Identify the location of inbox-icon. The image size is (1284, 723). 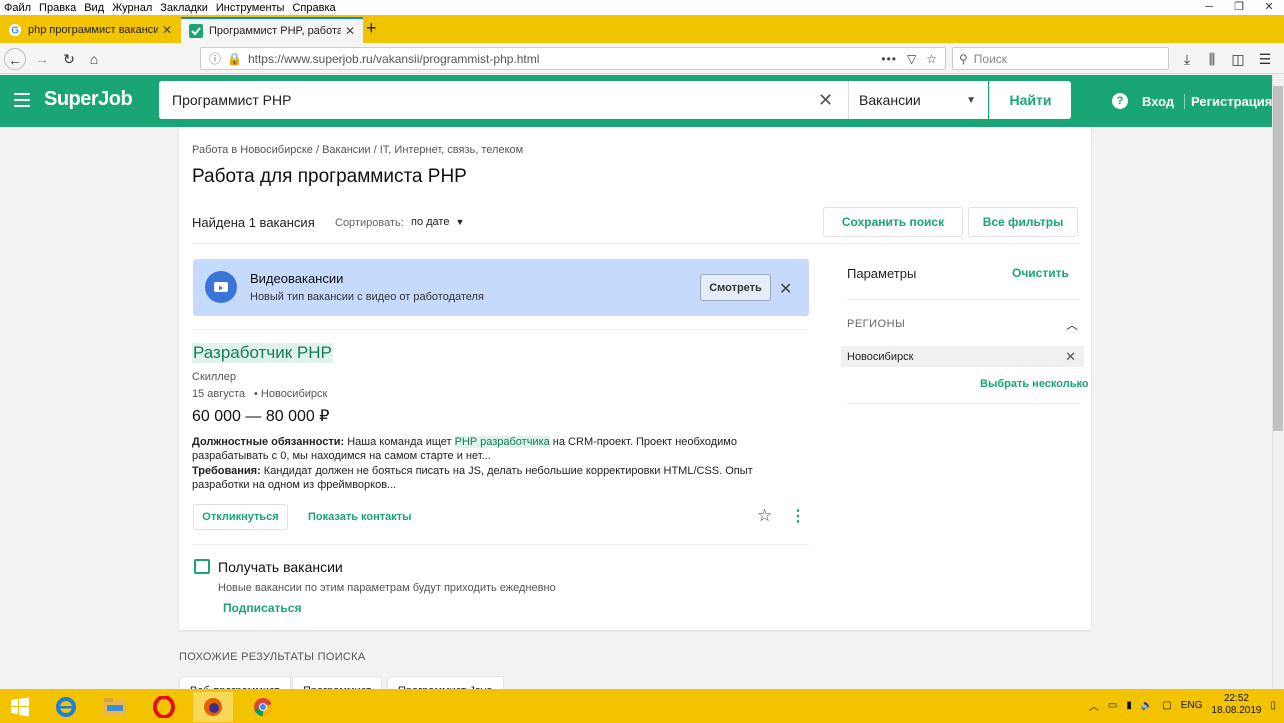
(202, 566).